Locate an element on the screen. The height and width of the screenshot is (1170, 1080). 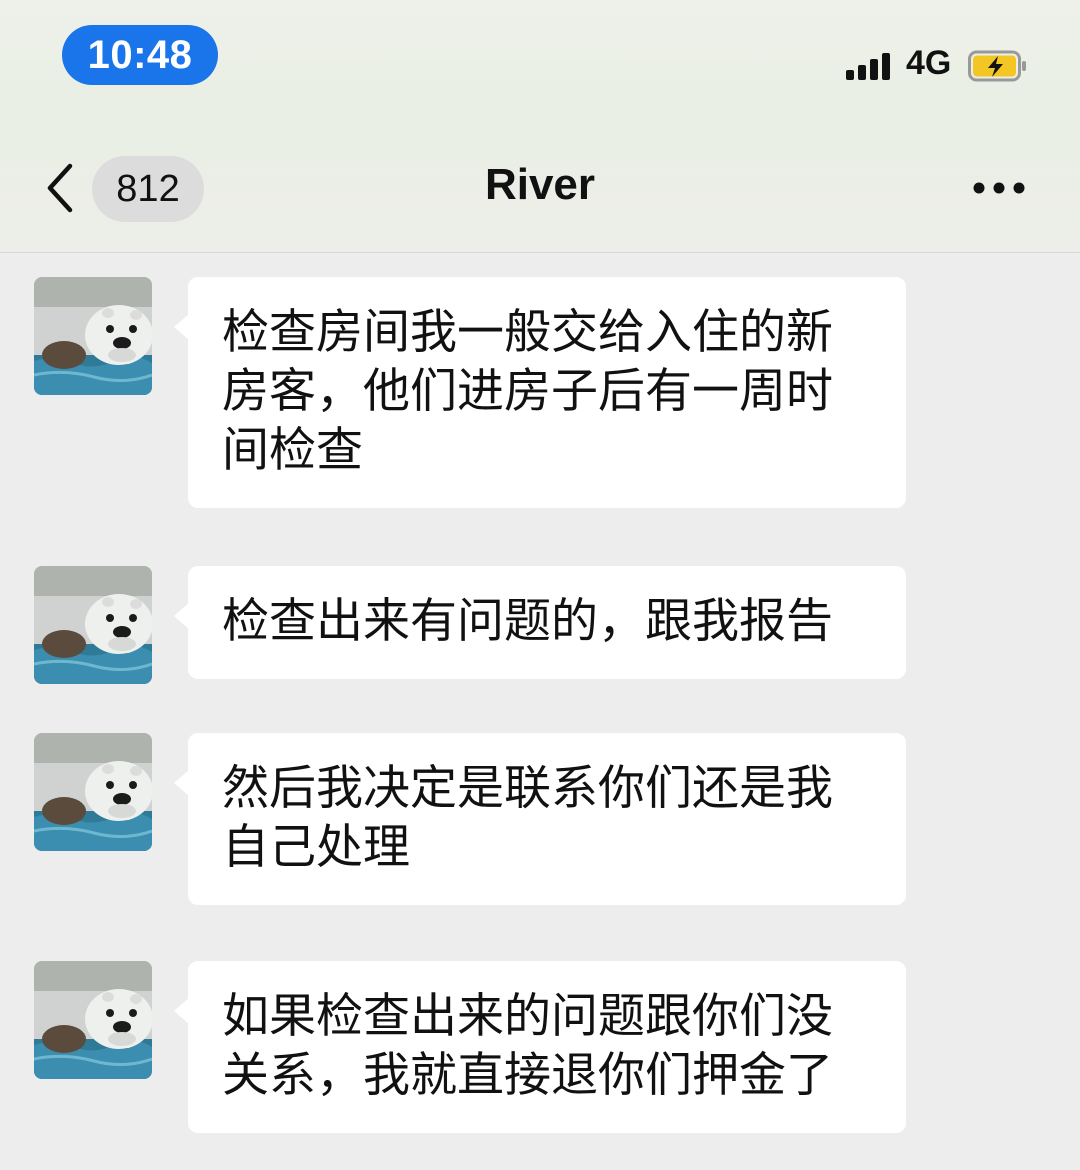
signal-bars-icon is located at coordinates (871, 66).